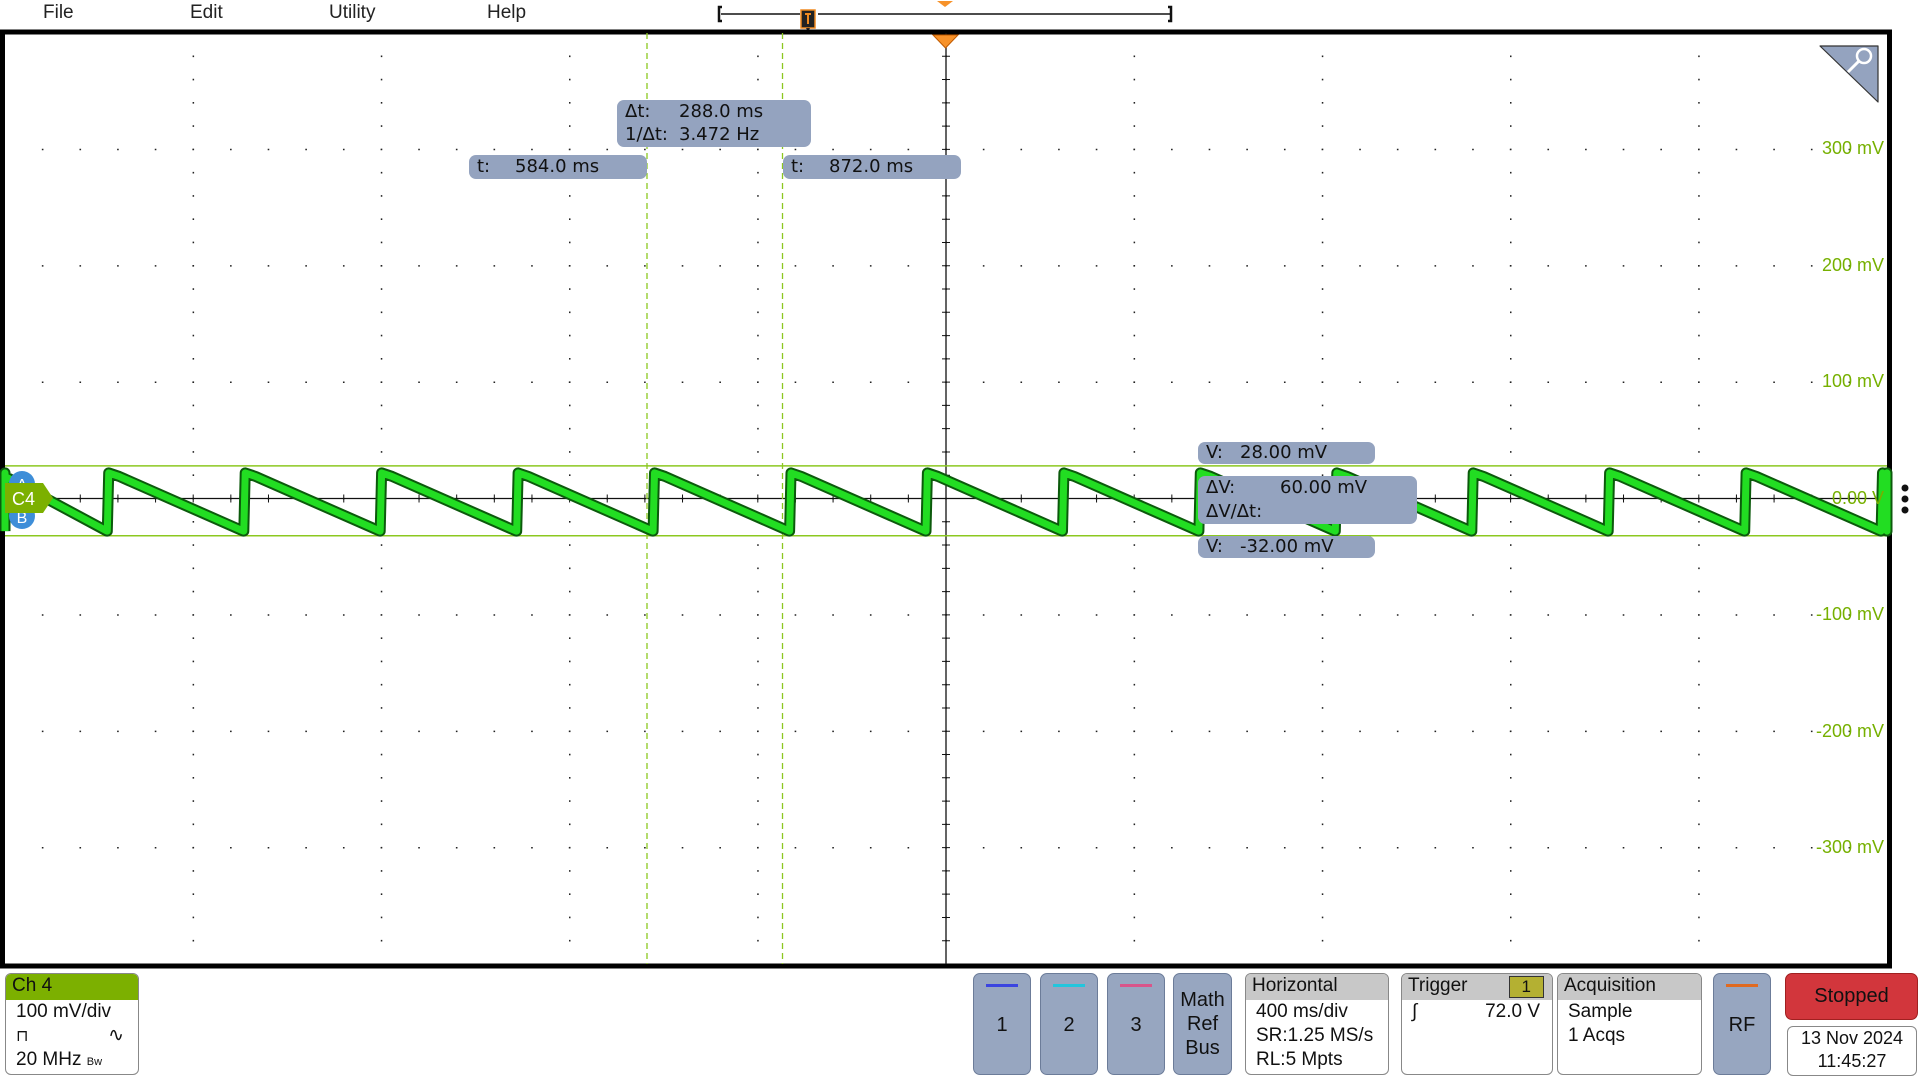 This screenshot has height=1080, width=1920. I want to click on ref-label: Ref, so click(1202, 1024).